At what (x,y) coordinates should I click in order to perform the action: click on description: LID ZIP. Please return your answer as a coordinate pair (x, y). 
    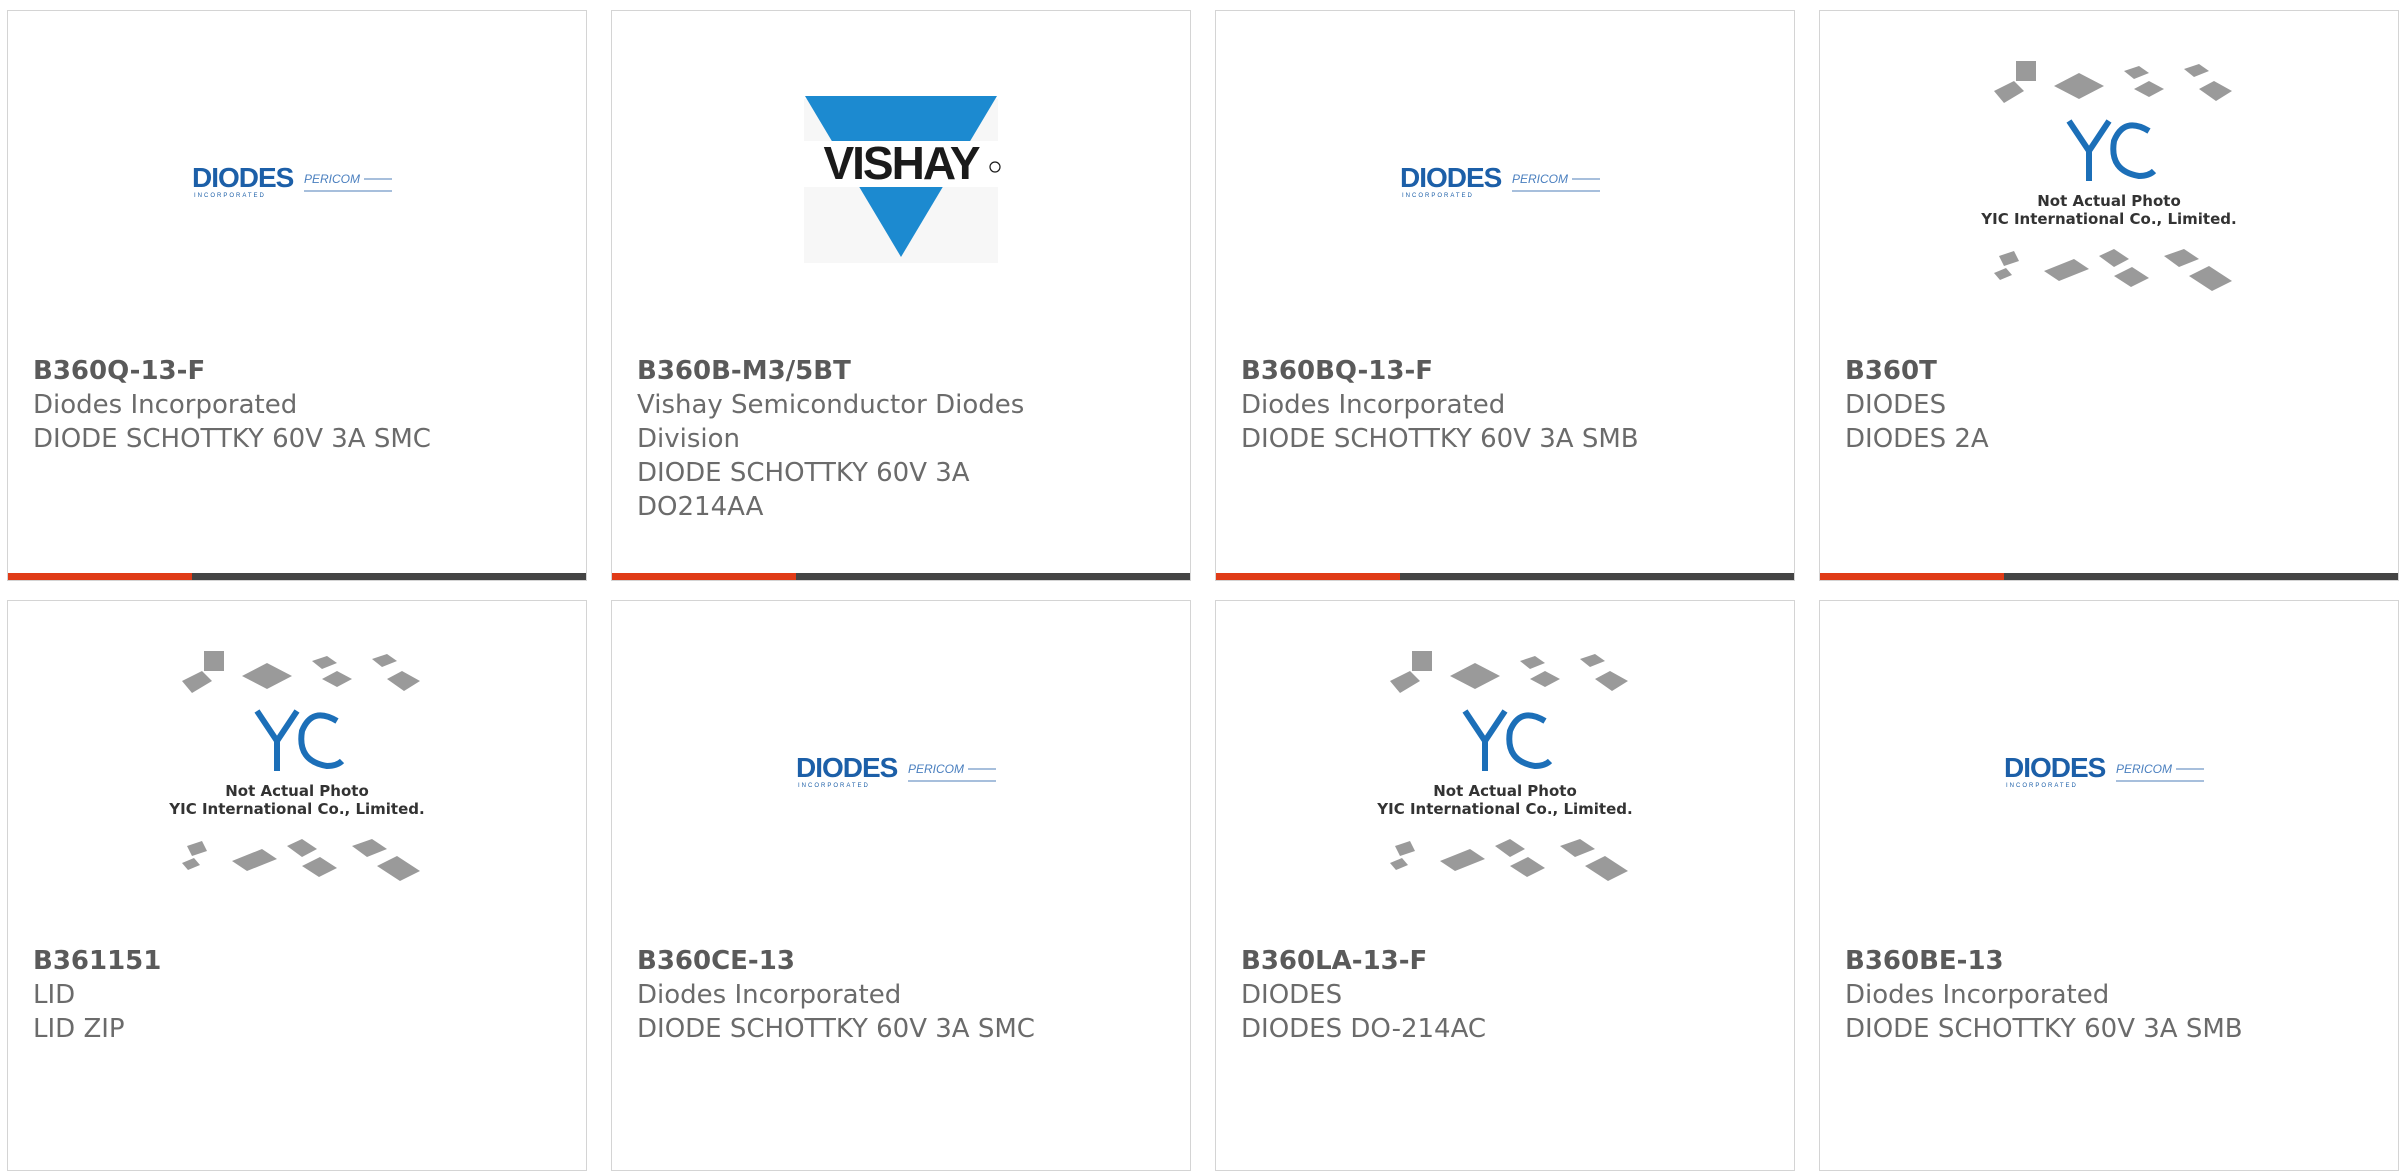
    Looking at the image, I should click on (79, 1029).